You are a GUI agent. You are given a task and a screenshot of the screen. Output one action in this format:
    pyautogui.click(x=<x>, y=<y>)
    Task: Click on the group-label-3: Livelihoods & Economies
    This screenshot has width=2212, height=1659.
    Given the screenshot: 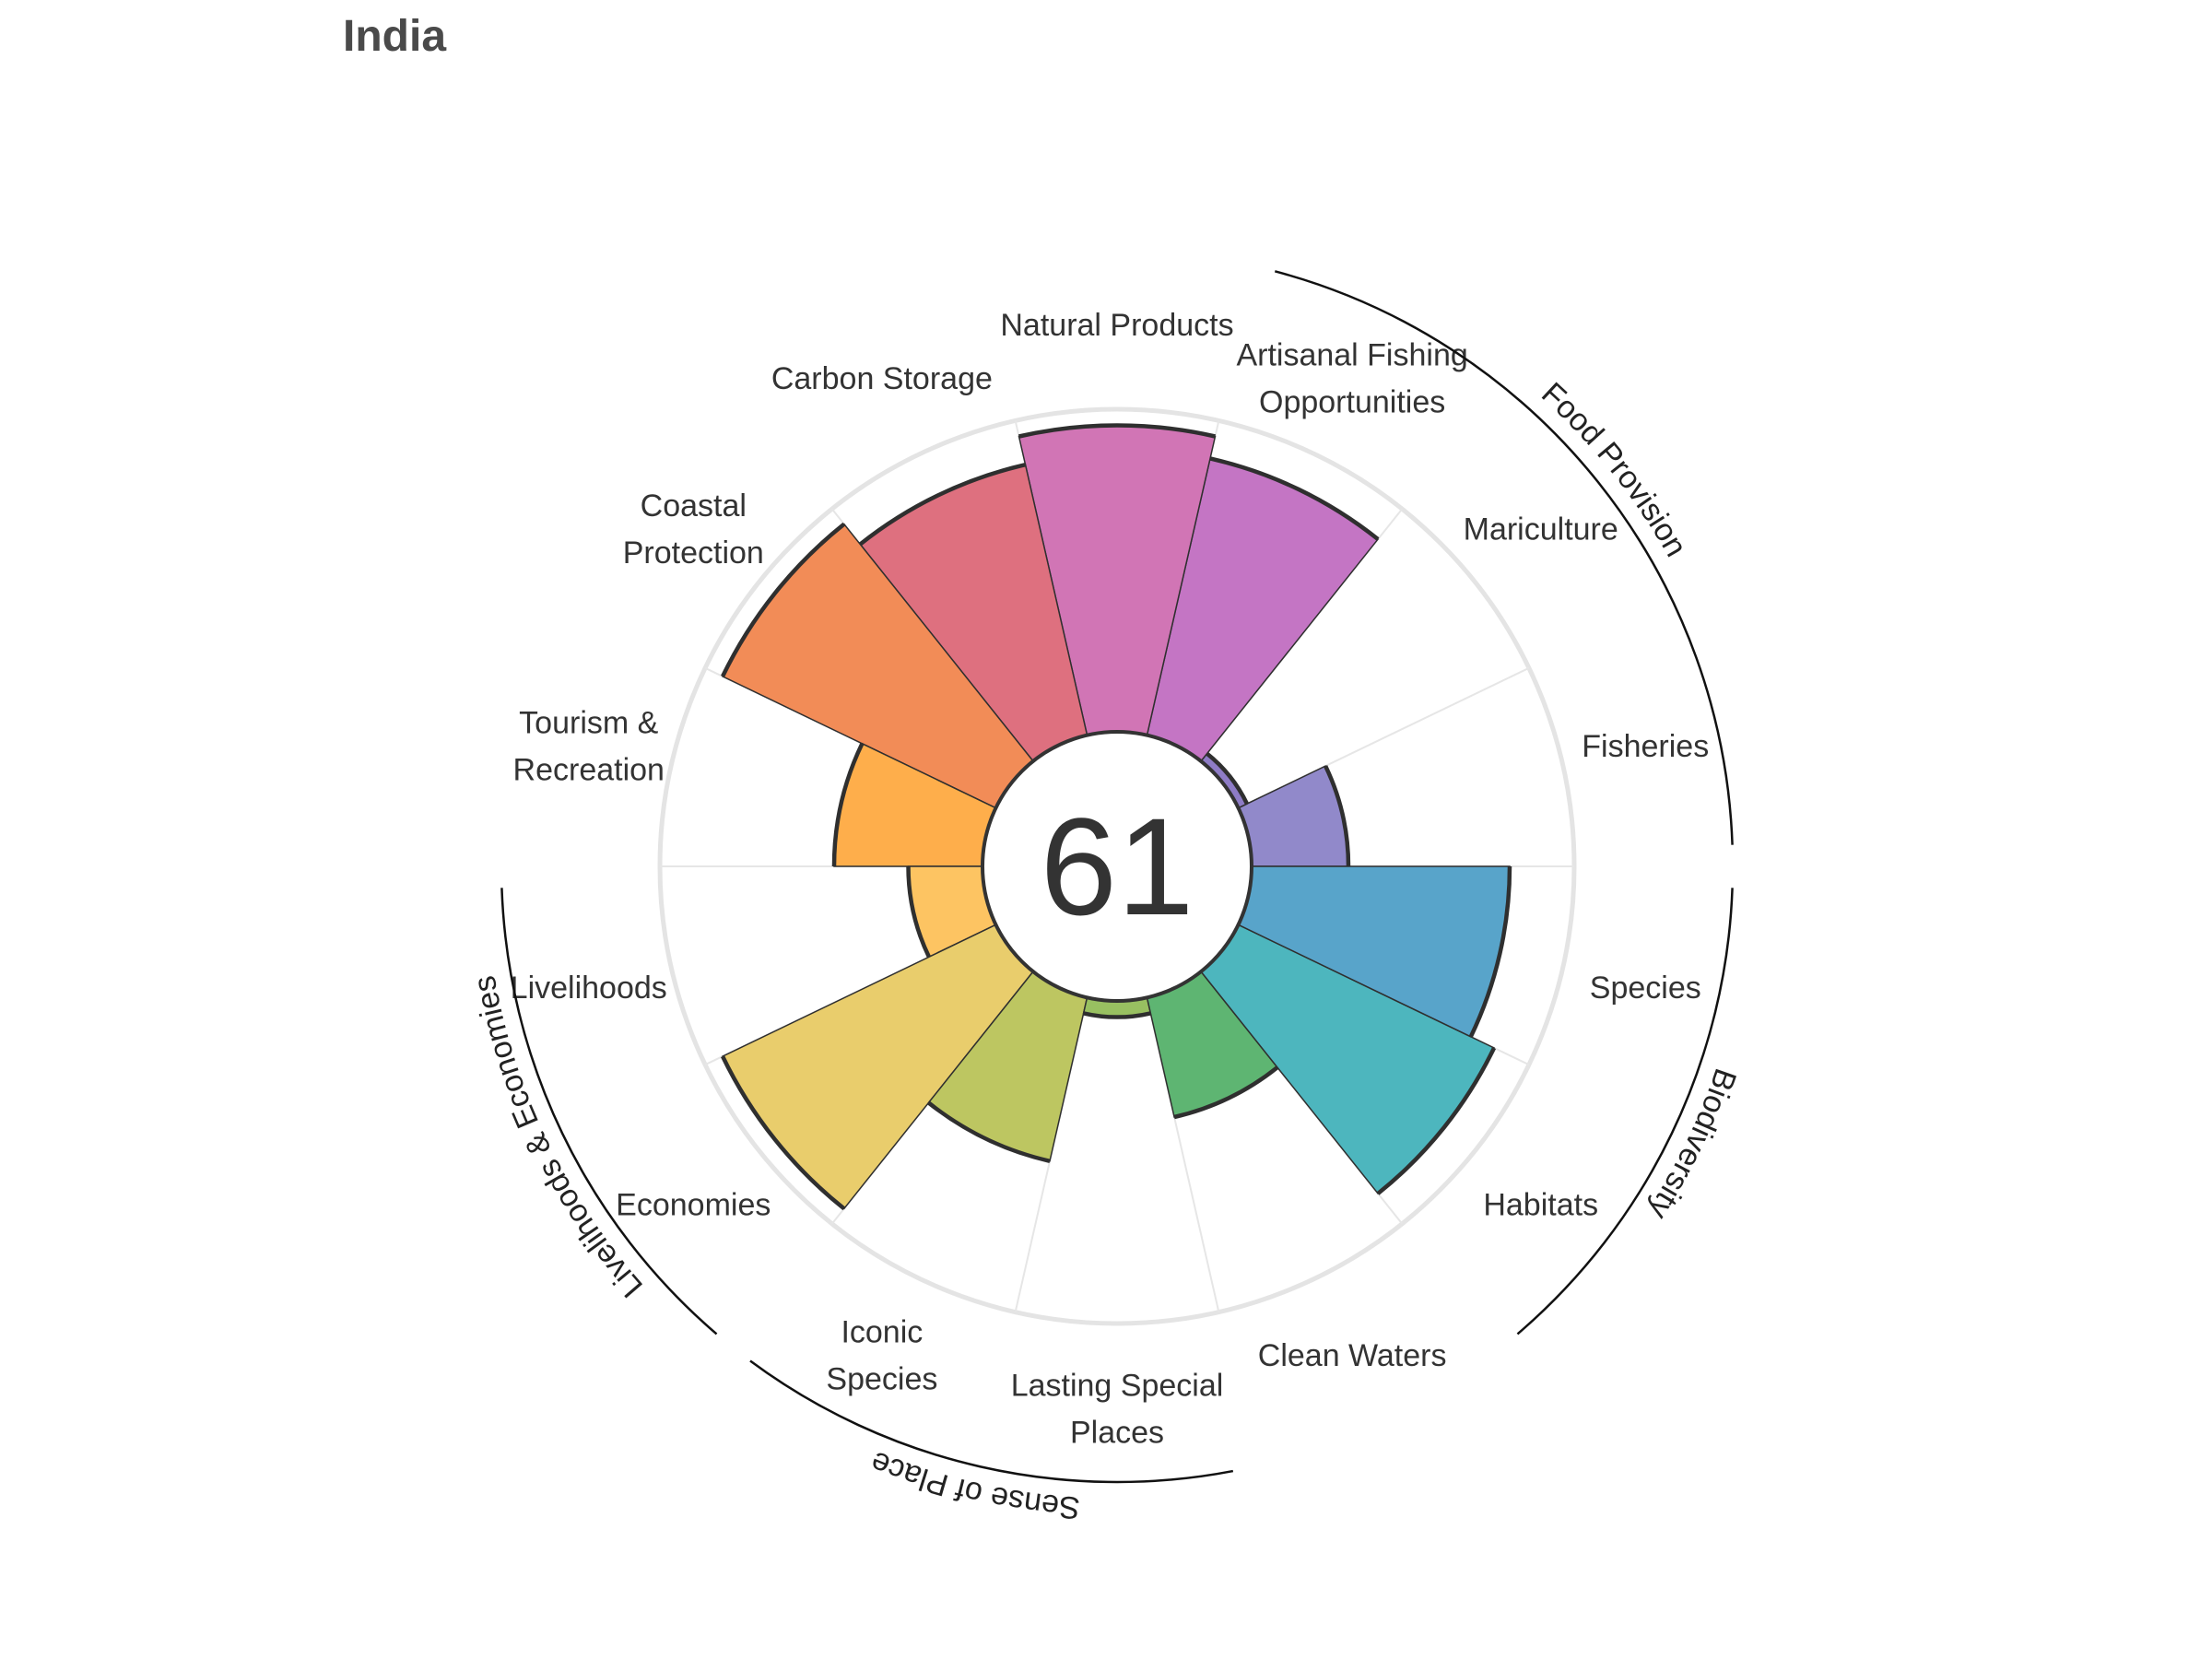 What is the action you would take?
    pyautogui.click(x=558, y=1138)
    